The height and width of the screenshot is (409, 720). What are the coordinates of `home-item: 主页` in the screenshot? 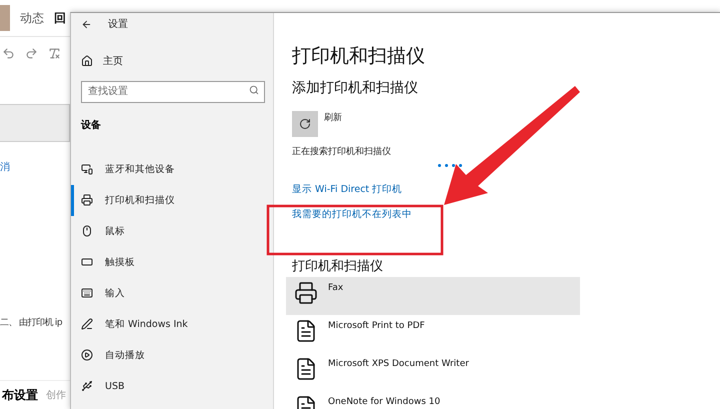 It's located at (172, 61).